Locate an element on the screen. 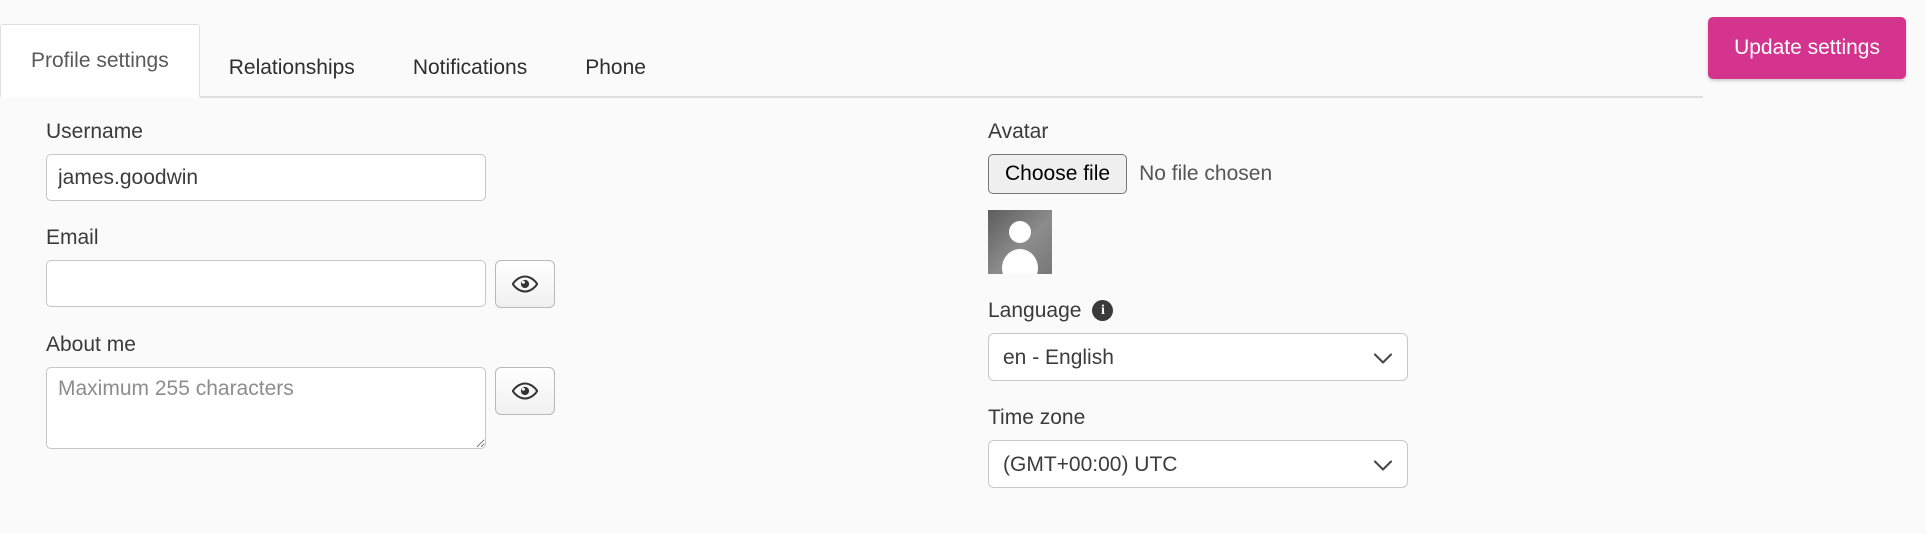 The height and width of the screenshot is (534, 1926). avatar-field-group: Avatar Choose file No file chosen is located at coordinates (1268, 204).